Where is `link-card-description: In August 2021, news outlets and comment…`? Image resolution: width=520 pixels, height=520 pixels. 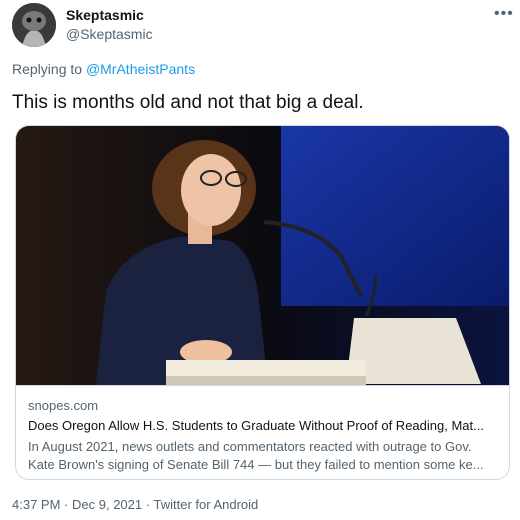
link-card-description: In August 2021, news outlets and comment… is located at coordinates (263, 456).